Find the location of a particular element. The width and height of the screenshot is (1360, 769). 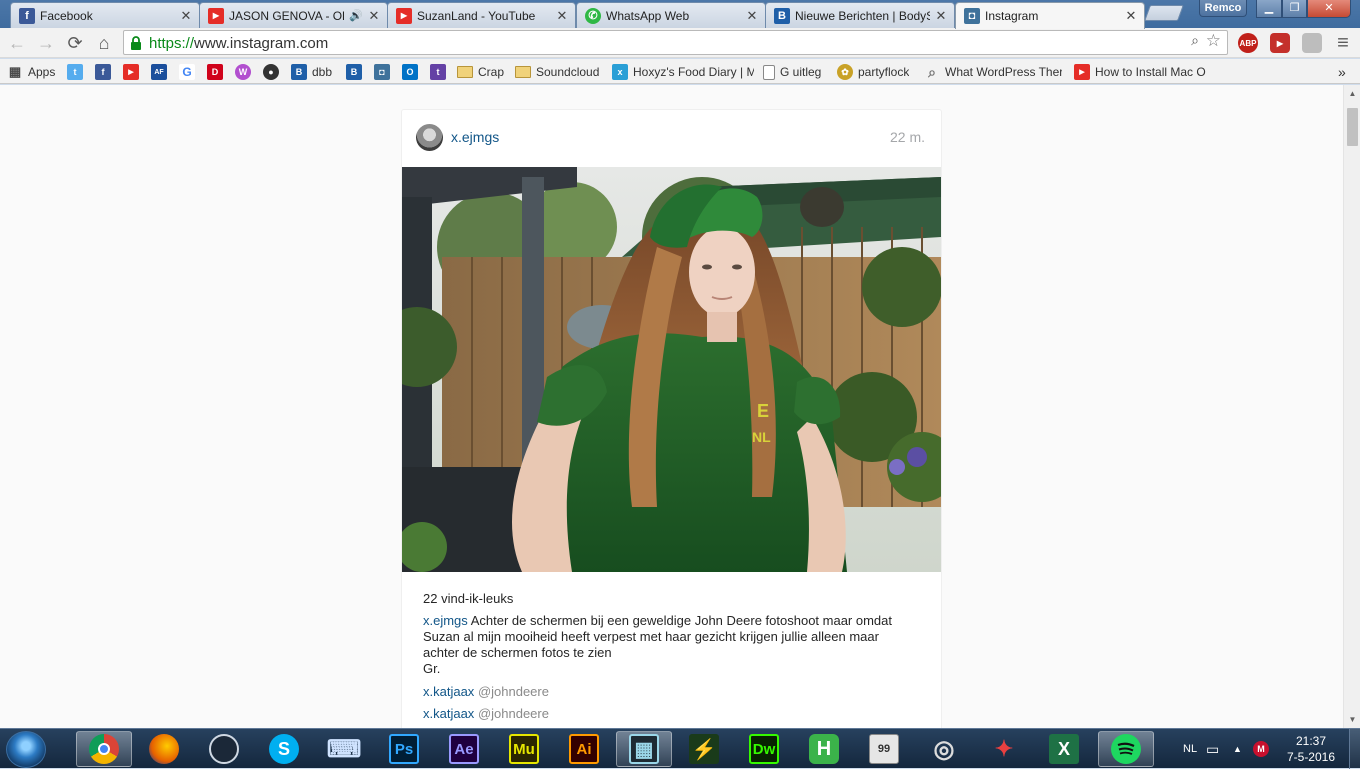

bookmark-google: G is located at coordinates (187, 72).